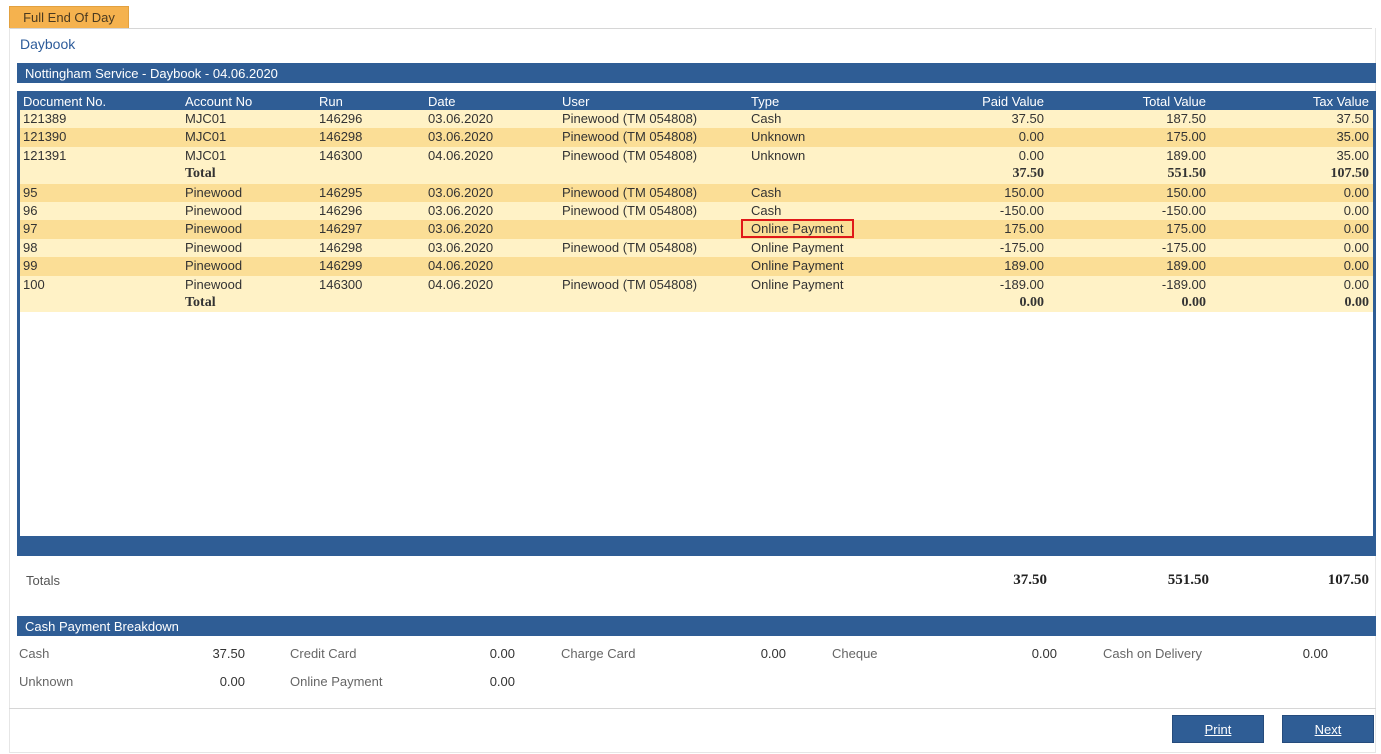 The image size is (1381, 754). What do you see at coordinates (341, 266) in the screenshot?
I see `cell-run: 146299` at bounding box center [341, 266].